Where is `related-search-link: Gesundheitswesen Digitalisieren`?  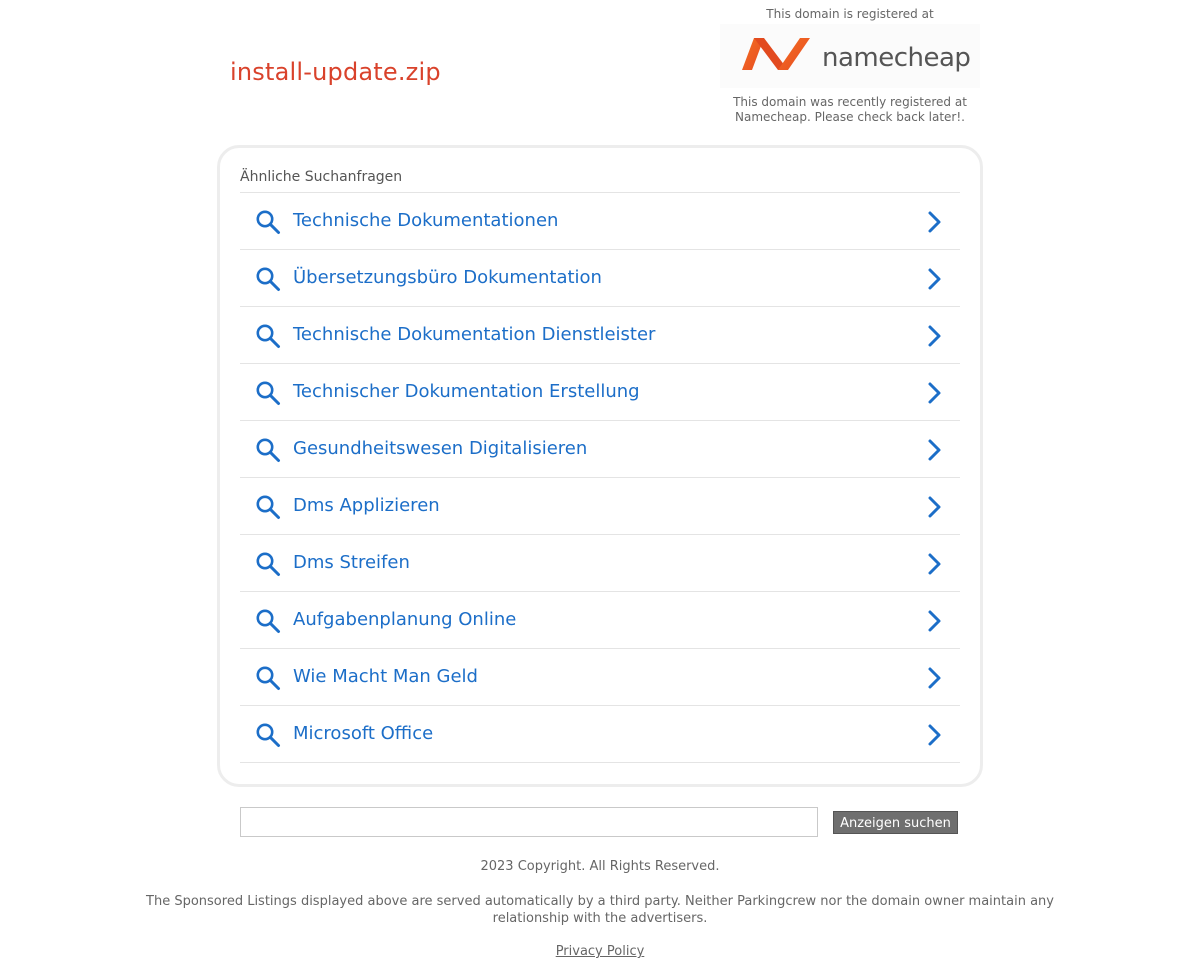
related-search-link: Gesundheitswesen Digitalisieren is located at coordinates (600, 449).